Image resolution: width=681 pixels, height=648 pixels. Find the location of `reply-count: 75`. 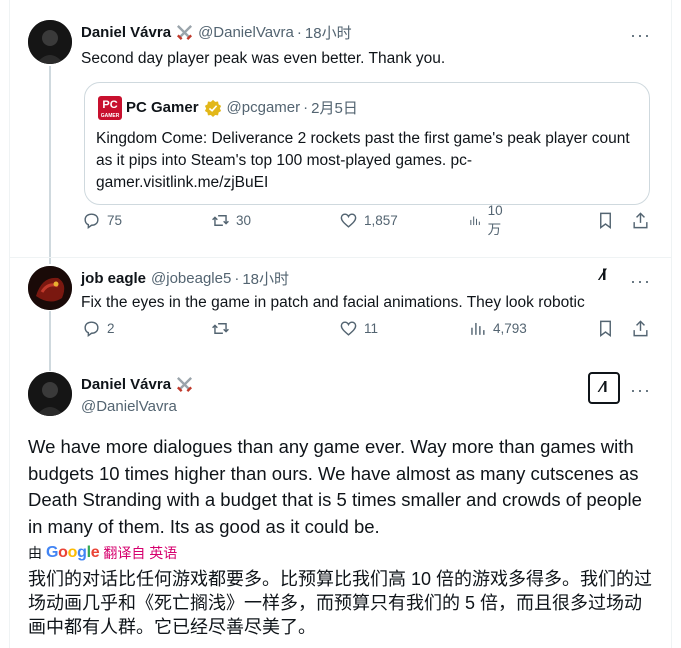

reply-count: 75 is located at coordinates (115, 220).